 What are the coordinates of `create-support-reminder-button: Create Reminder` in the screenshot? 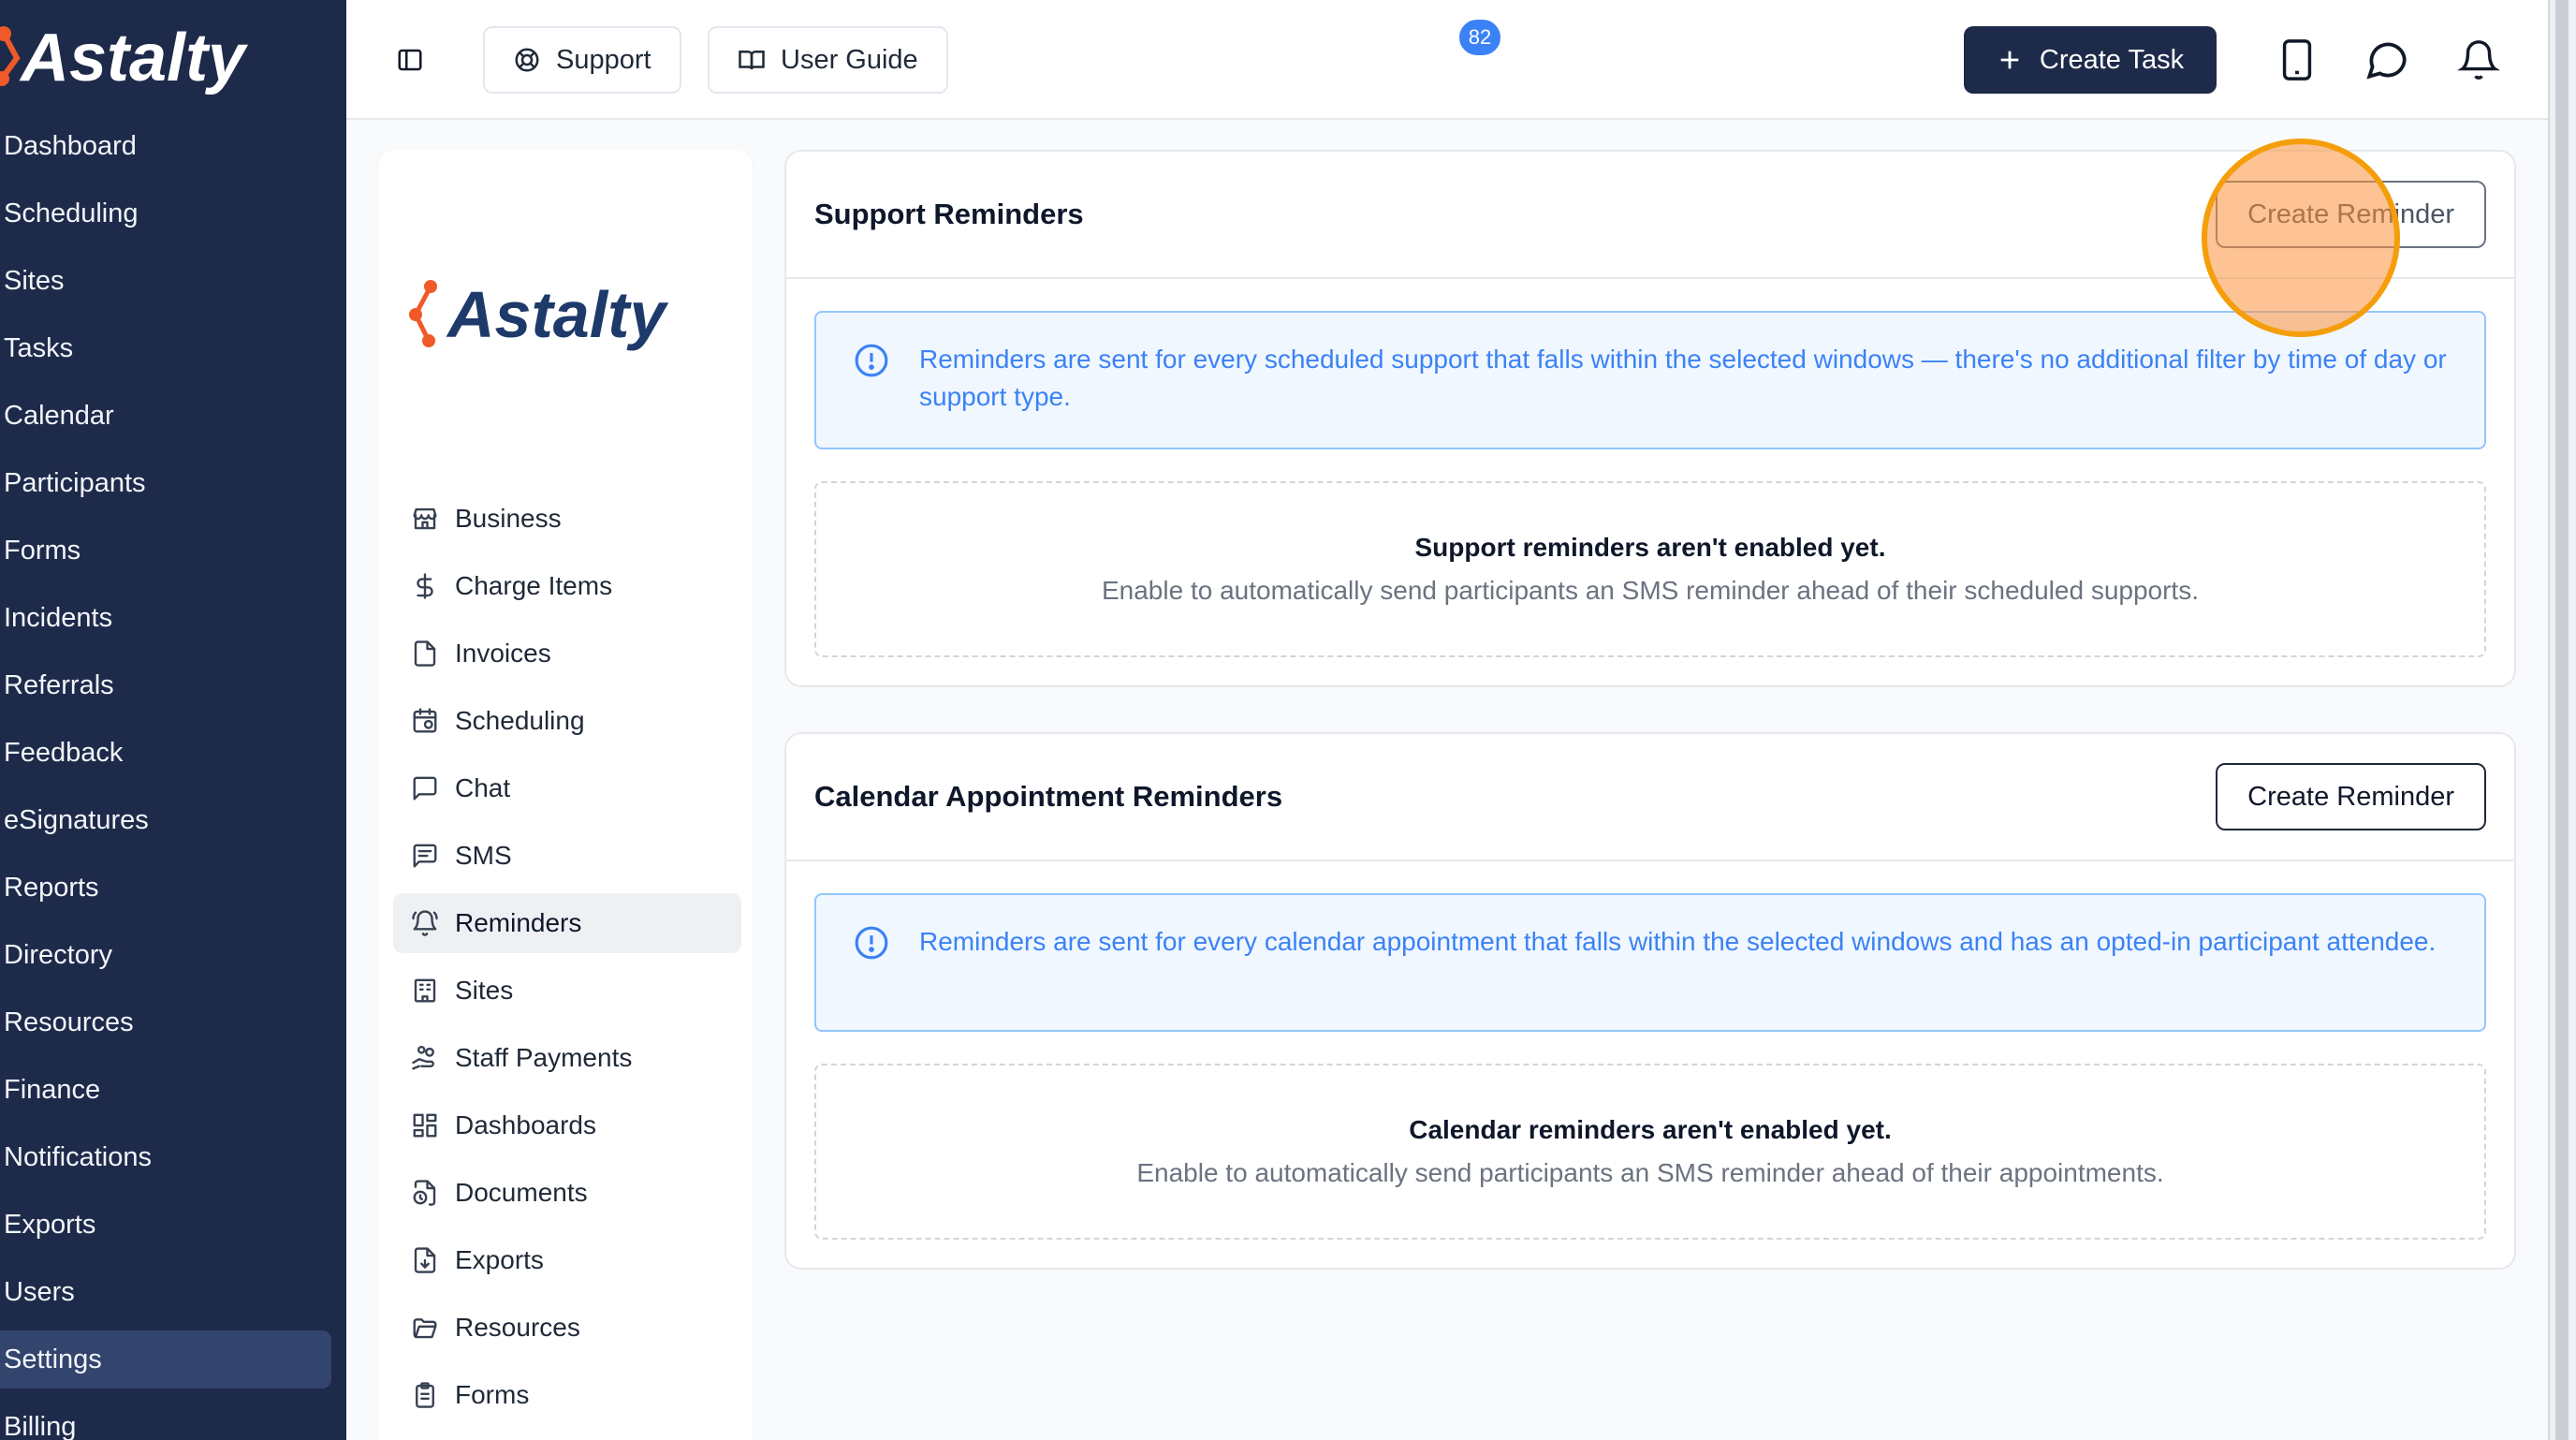 It's located at (2351, 214).